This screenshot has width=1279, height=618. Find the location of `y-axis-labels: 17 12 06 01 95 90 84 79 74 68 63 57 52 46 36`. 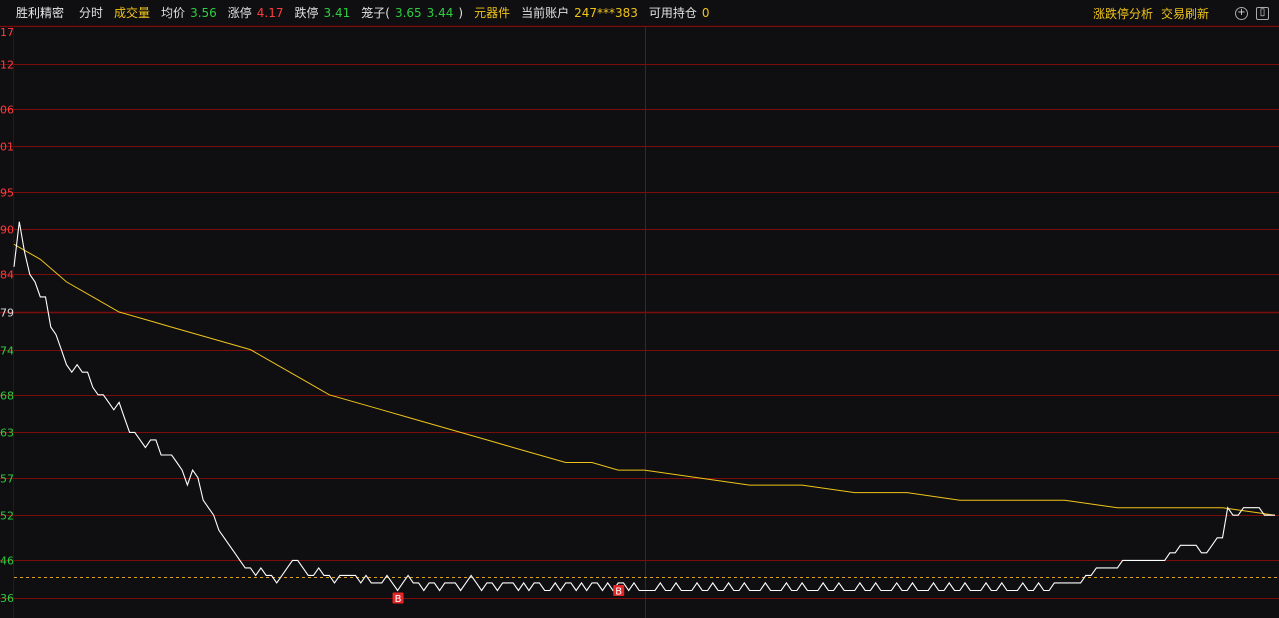

y-axis-labels: 17 12 06 01 95 90 84 79 74 68 63 57 52 46 36 is located at coordinates (7, 315).